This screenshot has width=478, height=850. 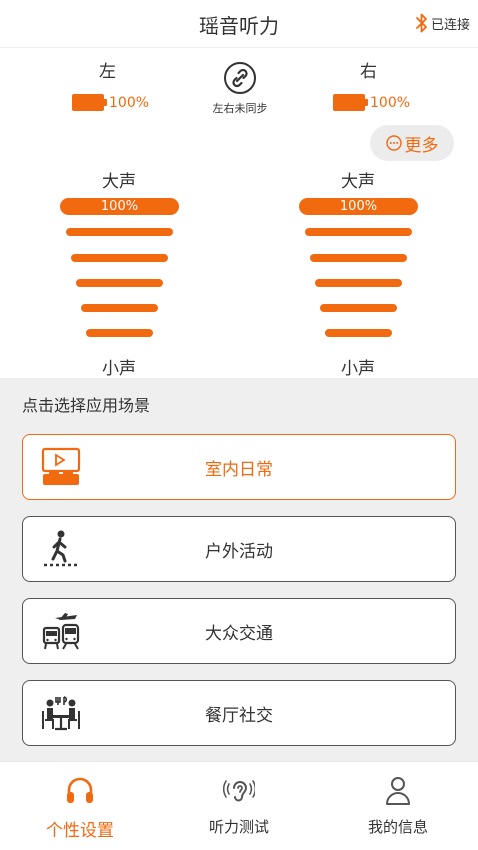 I want to click on page-title: 瑶音听力, so click(x=239, y=26).